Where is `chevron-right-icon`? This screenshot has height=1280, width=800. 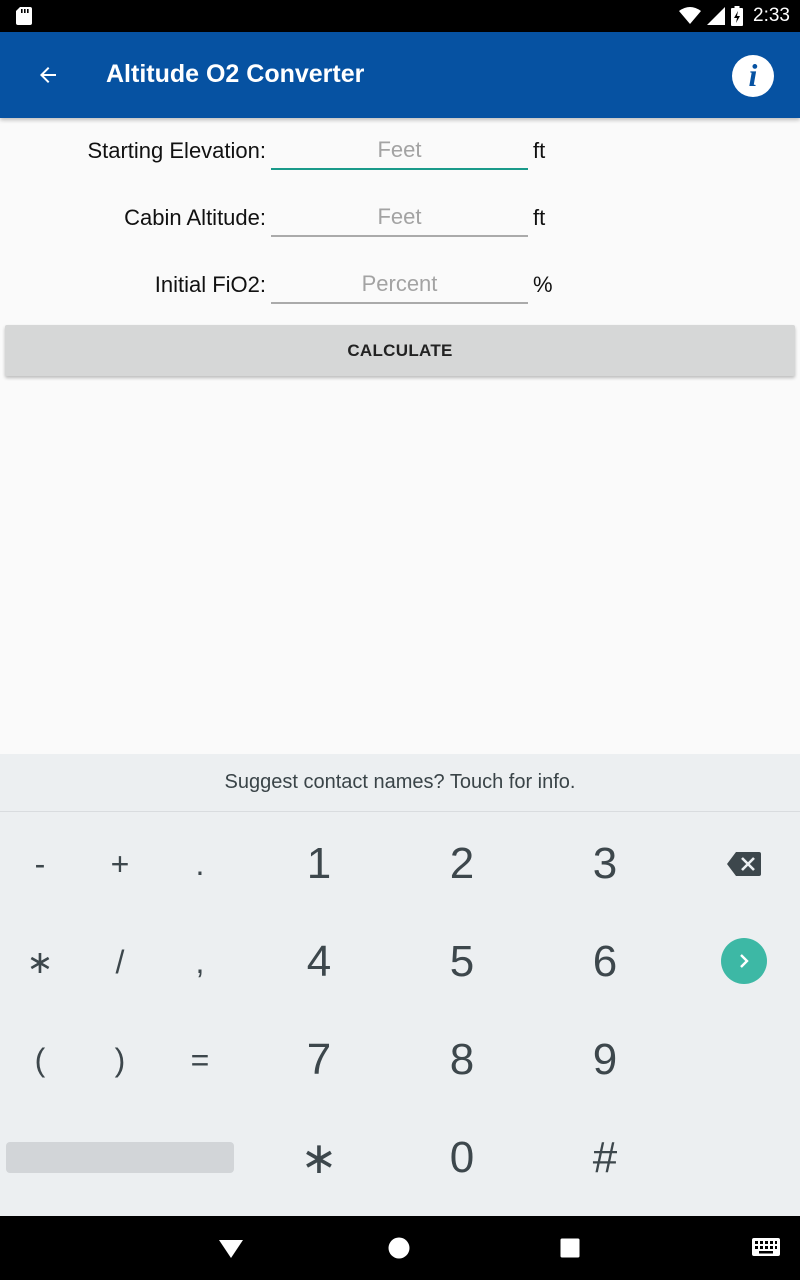 chevron-right-icon is located at coordinates (744, 961).